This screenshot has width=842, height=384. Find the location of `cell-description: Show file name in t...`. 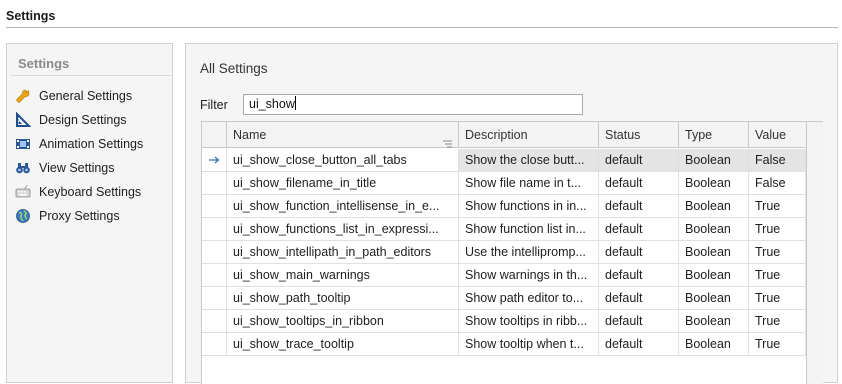

cell-description: Show file name in t... is located at coordinates (529, 183).